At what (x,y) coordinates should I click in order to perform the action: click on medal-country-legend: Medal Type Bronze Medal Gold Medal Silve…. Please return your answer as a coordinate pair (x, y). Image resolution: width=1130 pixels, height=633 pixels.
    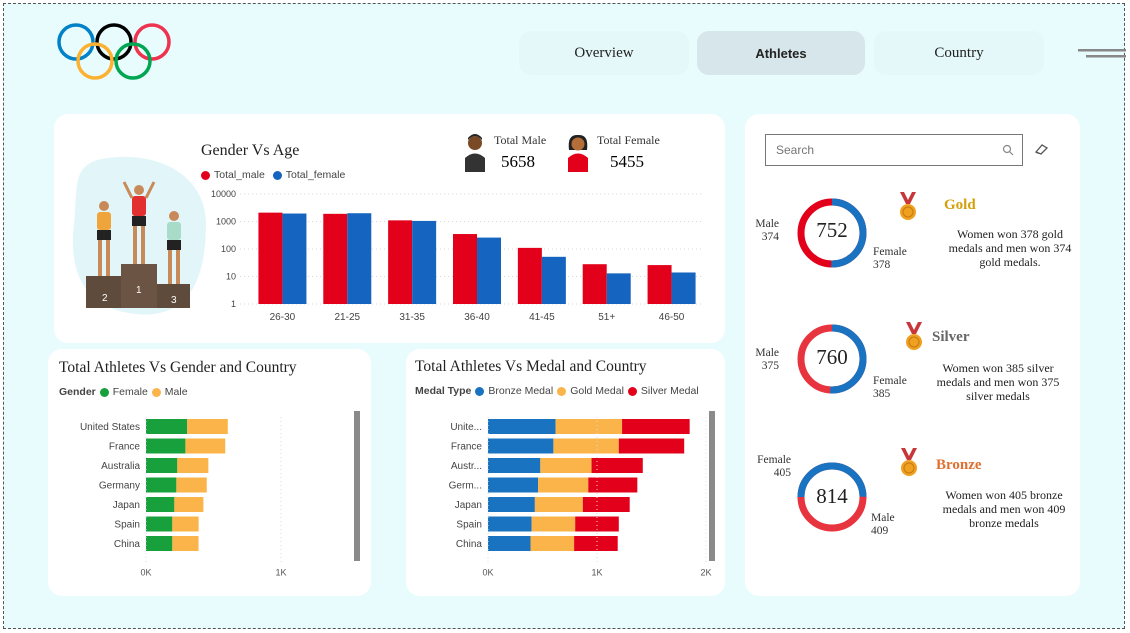
    Looking at the image, I should click on (557, 391).